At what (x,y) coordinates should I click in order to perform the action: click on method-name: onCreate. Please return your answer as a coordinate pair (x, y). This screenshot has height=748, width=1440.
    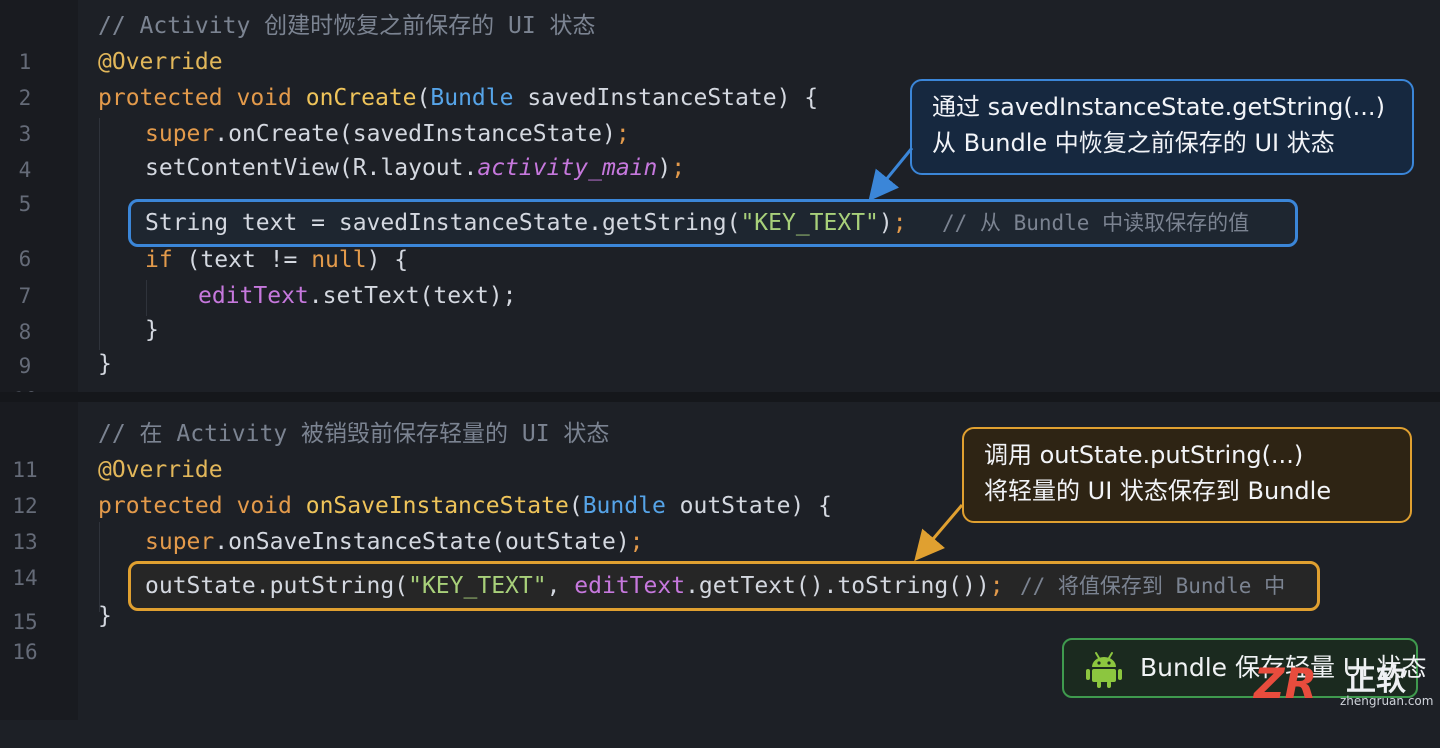
    Looking at the image, I should click on (361, 98).